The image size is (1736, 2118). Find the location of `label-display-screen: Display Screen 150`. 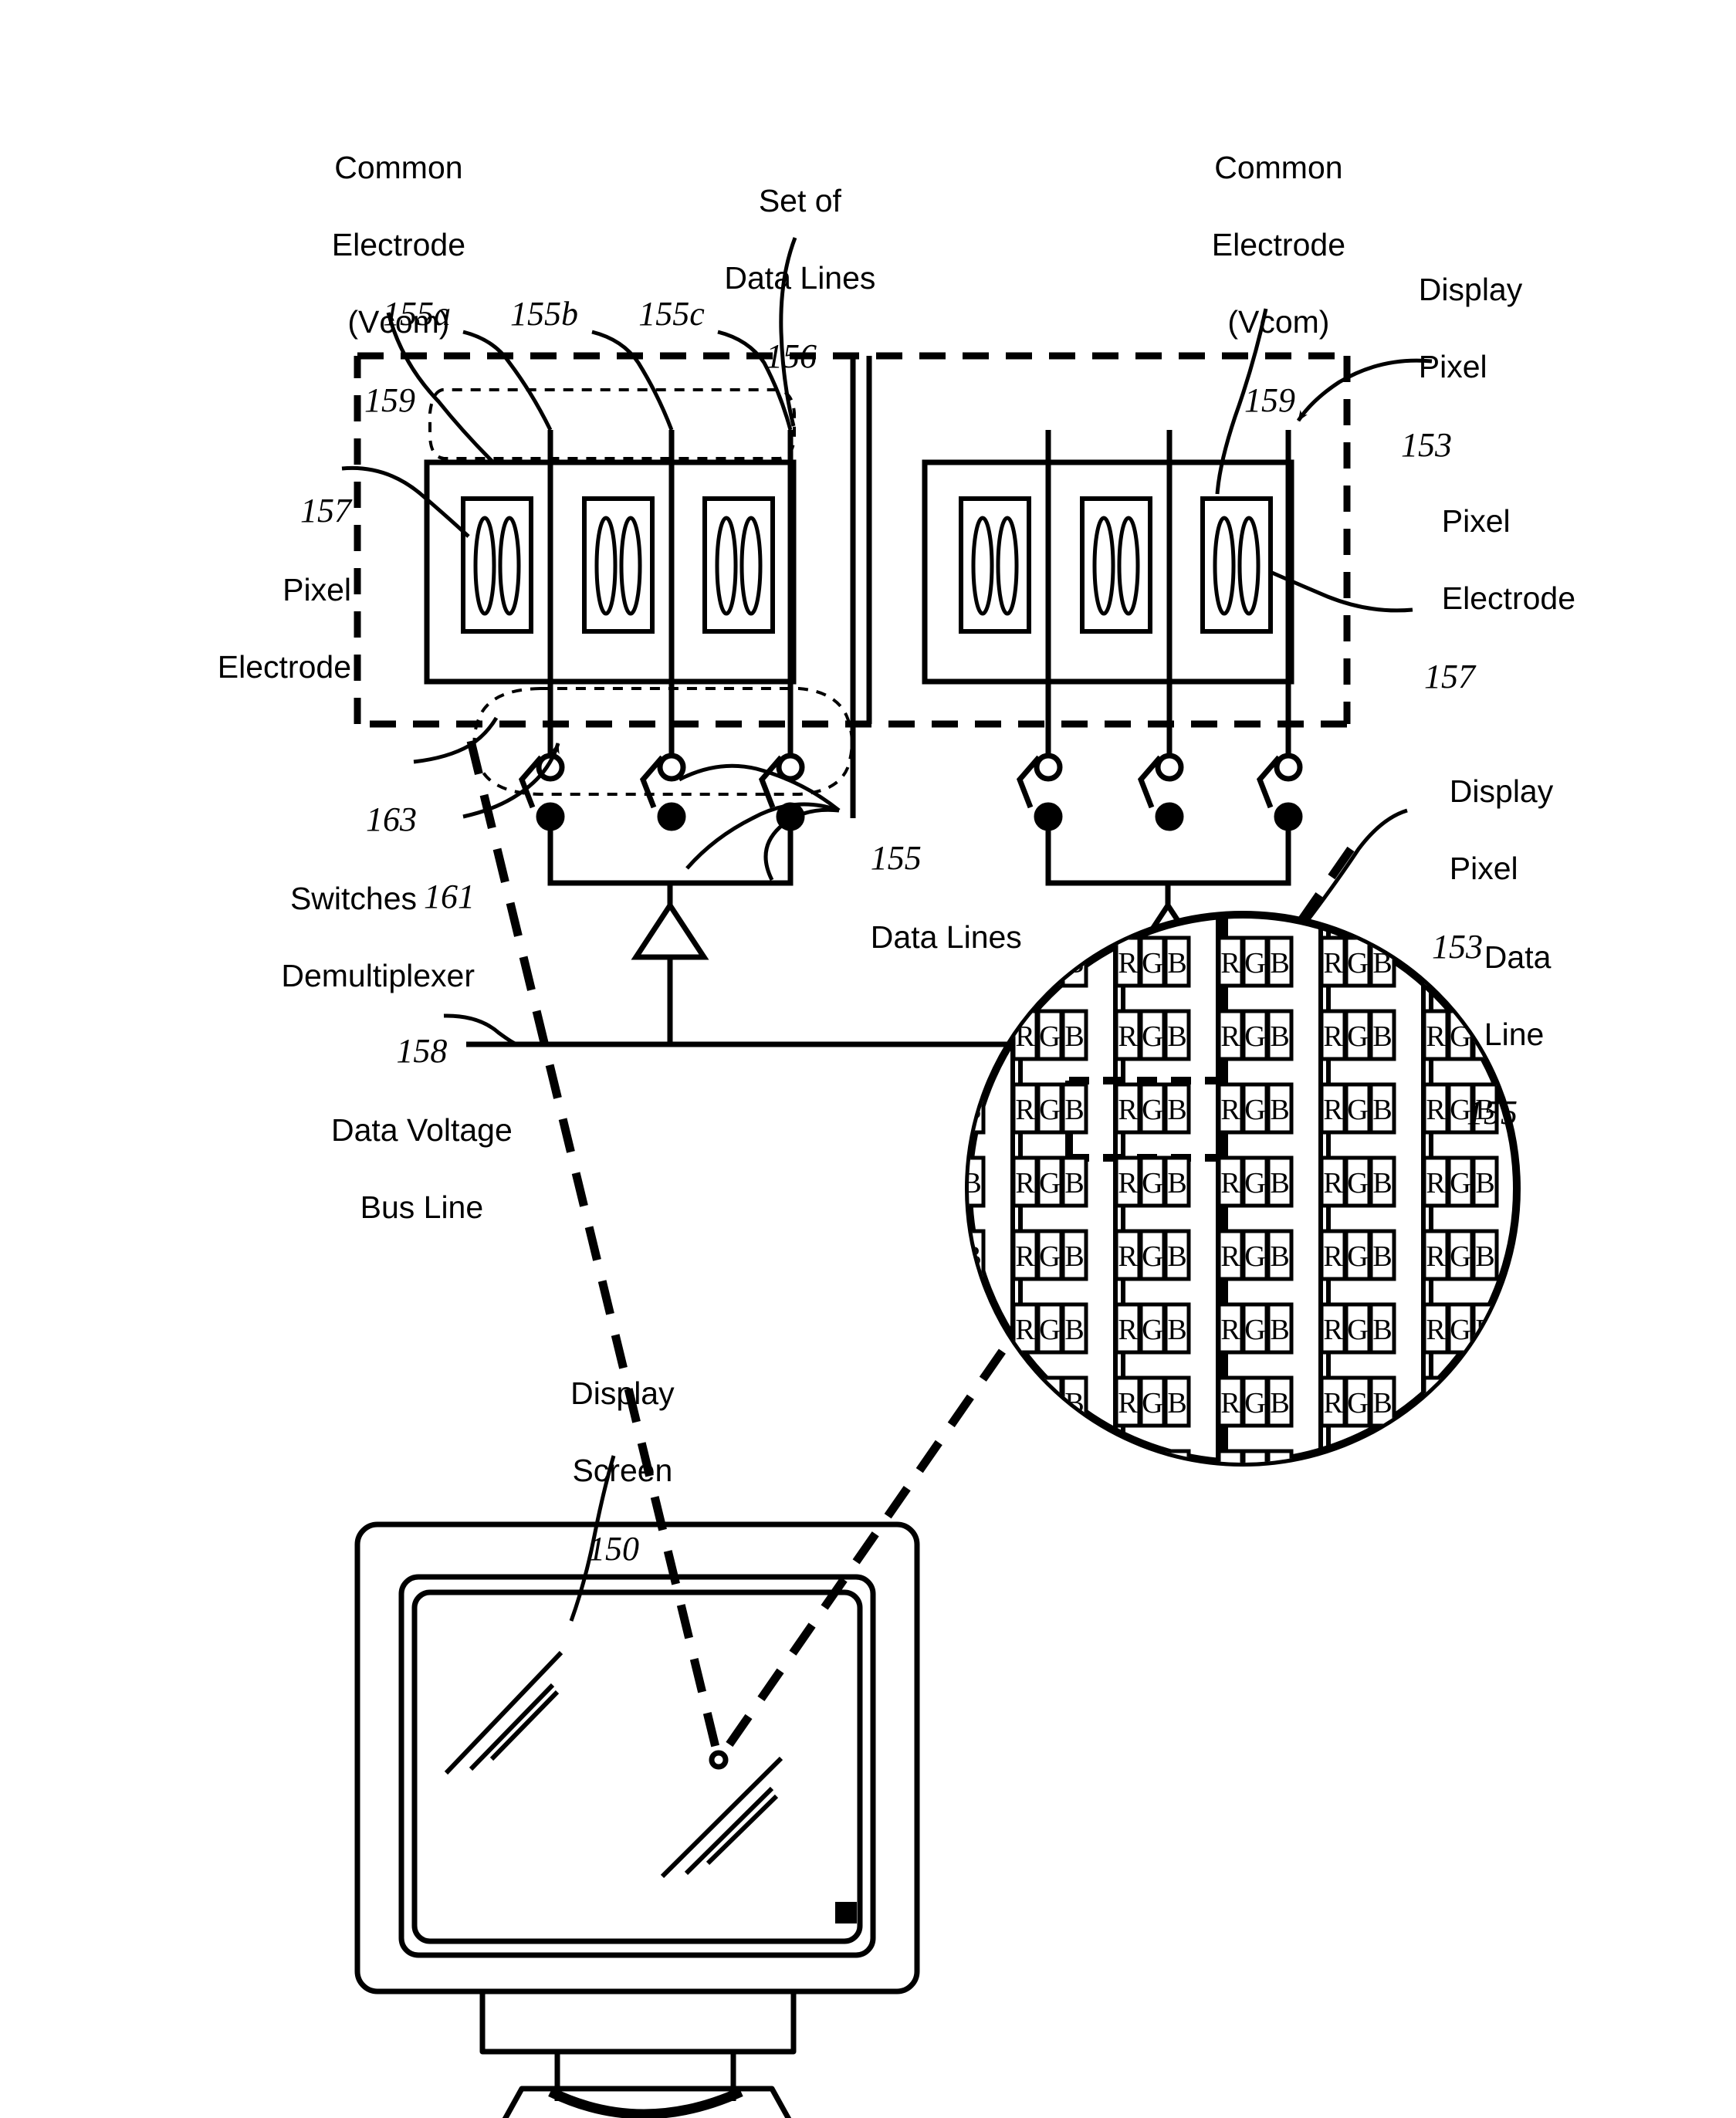

label-display-screen: Display Screen 150 is located at coordinates (623, 1471).